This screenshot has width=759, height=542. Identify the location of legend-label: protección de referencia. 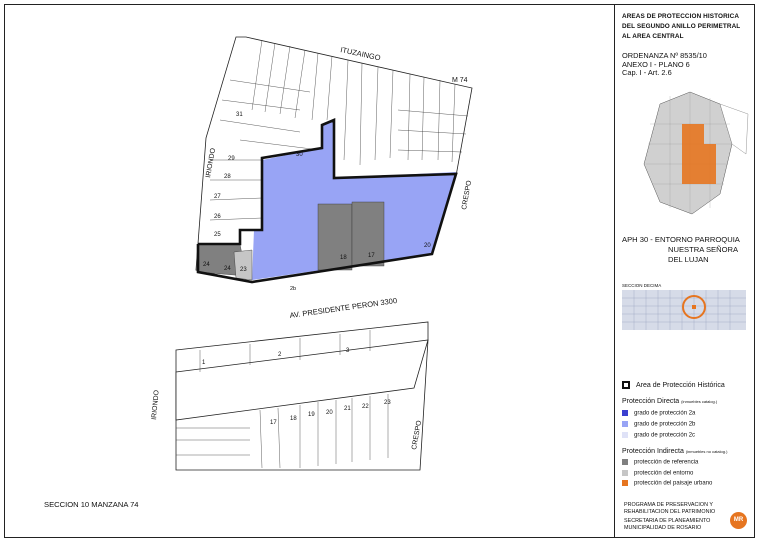
(666, 462).